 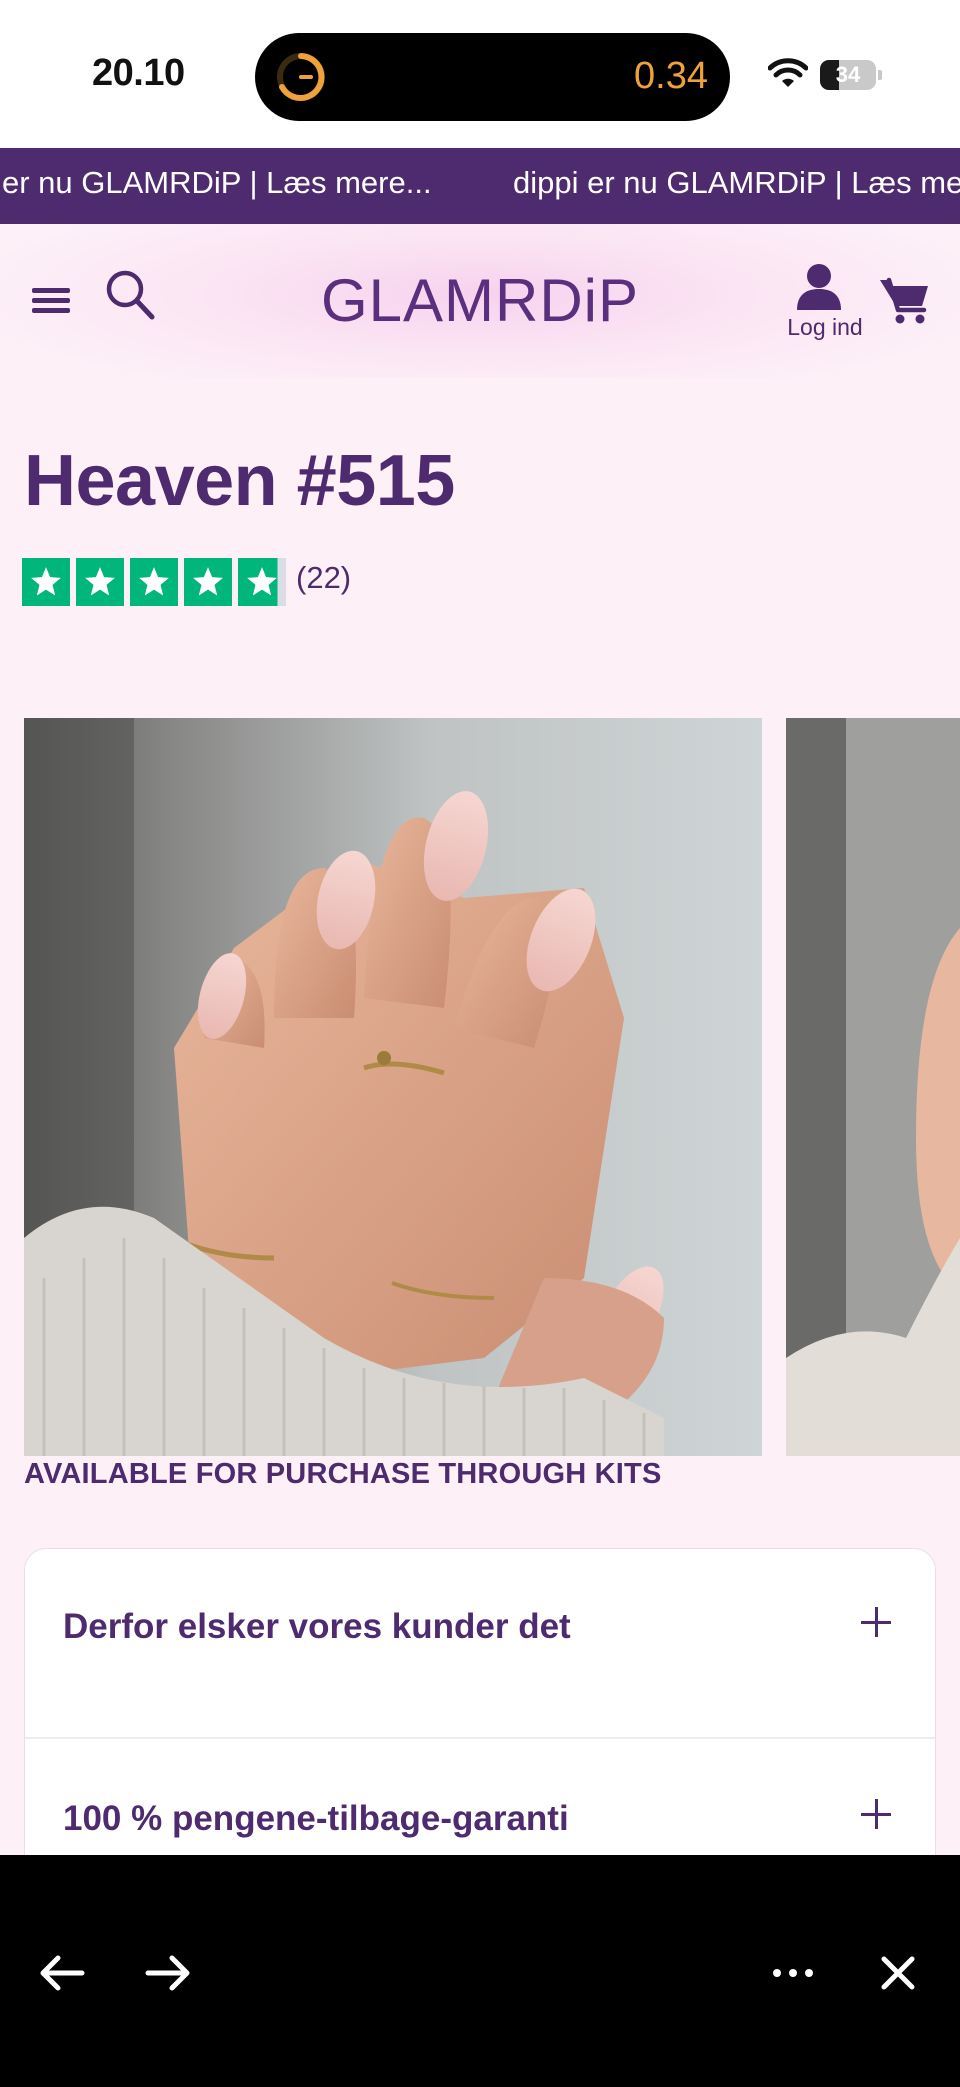 I want to click on battery-icon: 34, so click(x=851, y=75).